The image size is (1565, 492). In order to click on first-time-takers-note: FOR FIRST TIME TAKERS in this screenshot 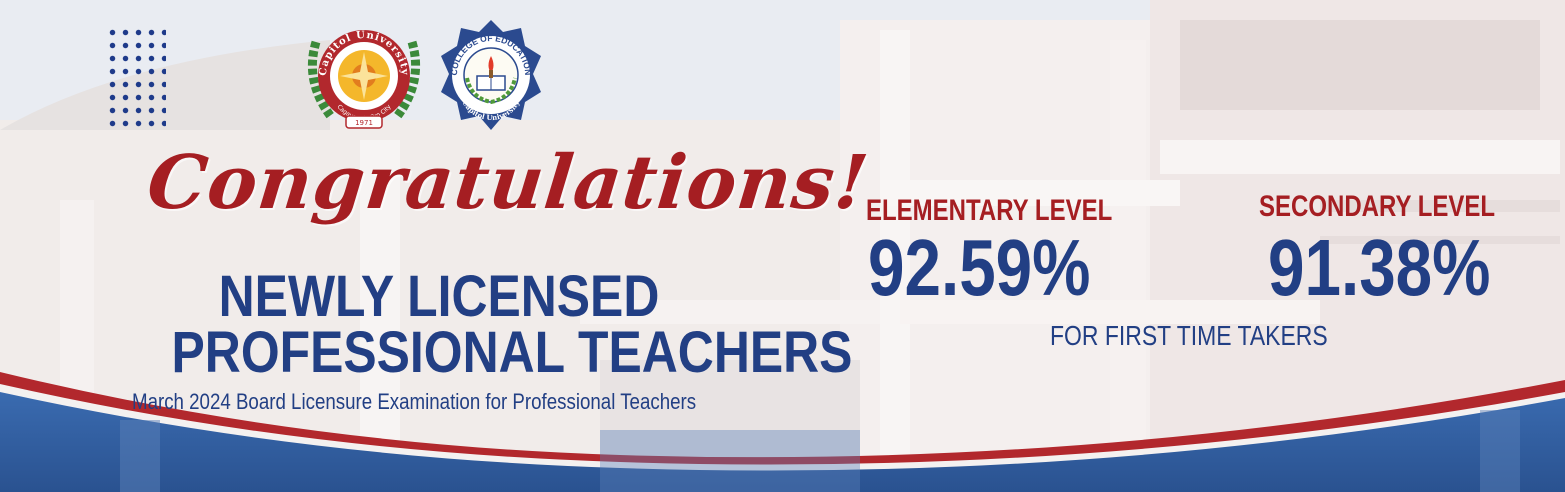, I will do `click(1189, 335)`.